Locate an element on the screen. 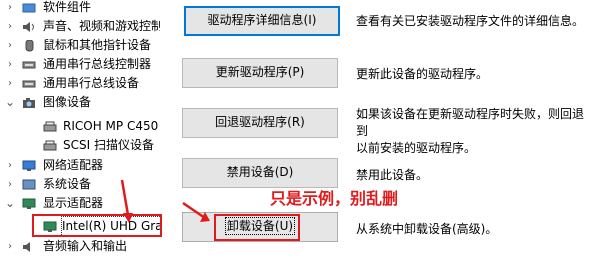  annotation-arrows is located at coordinates (165, 201).